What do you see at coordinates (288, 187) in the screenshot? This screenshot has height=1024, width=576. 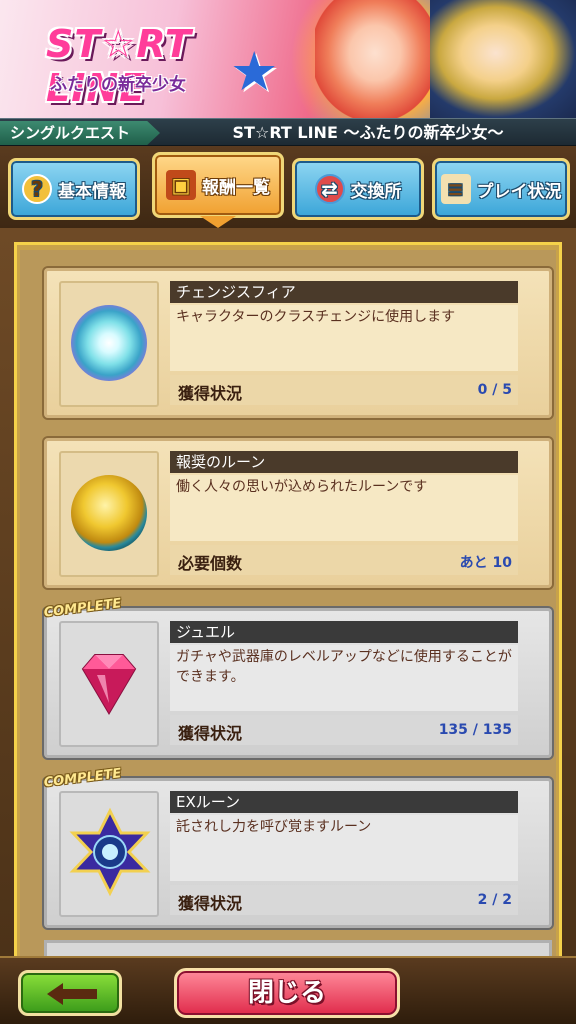 I see `tab-bar: ? 基本情報 ▣ 報酬一覧 ⇄ 交換所 ≡ プレイ状況` at bounding box center [288, 187].